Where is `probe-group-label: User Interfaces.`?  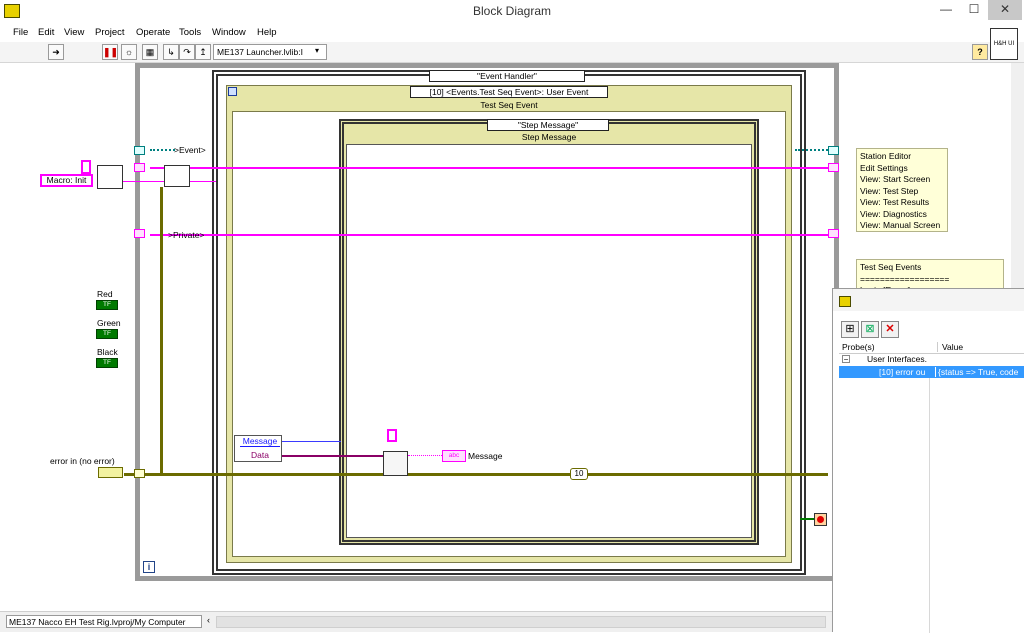
probe-group-label: User Interfaces. is located at coordinates (897, 359).